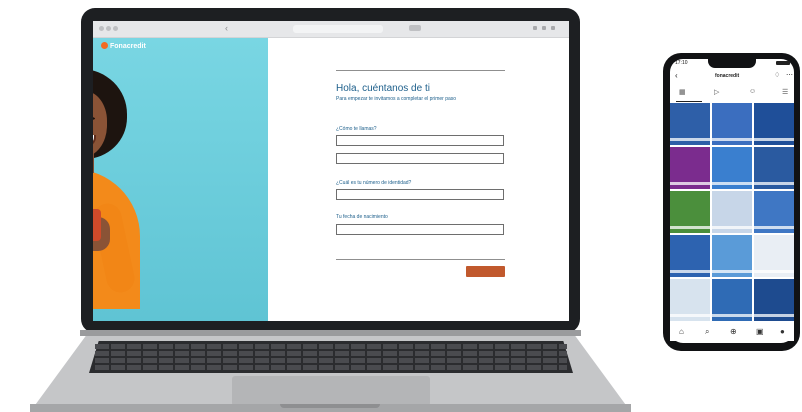  I want to click on continue-button, so click(485, 271).